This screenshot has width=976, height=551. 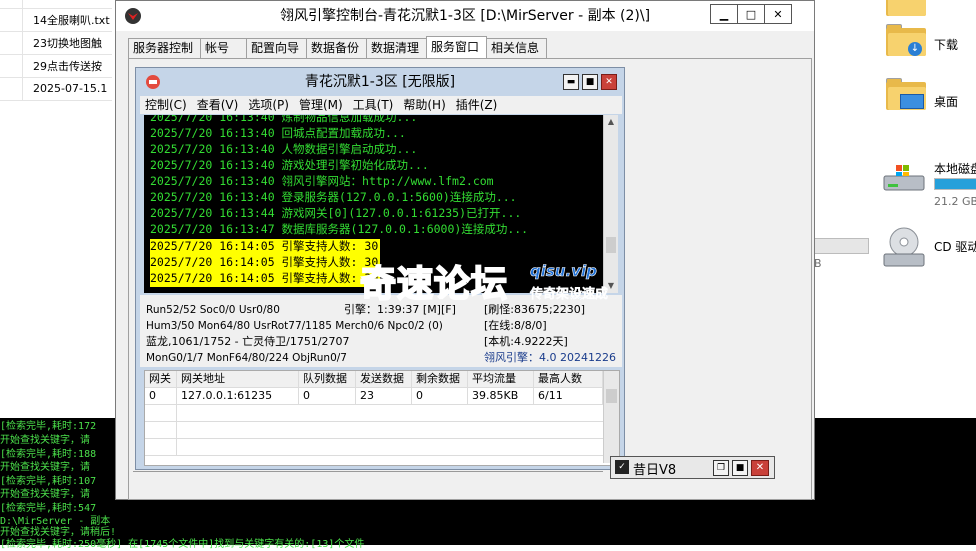 I want to click on downloads-label: 下载, so click(x=946, y=44).